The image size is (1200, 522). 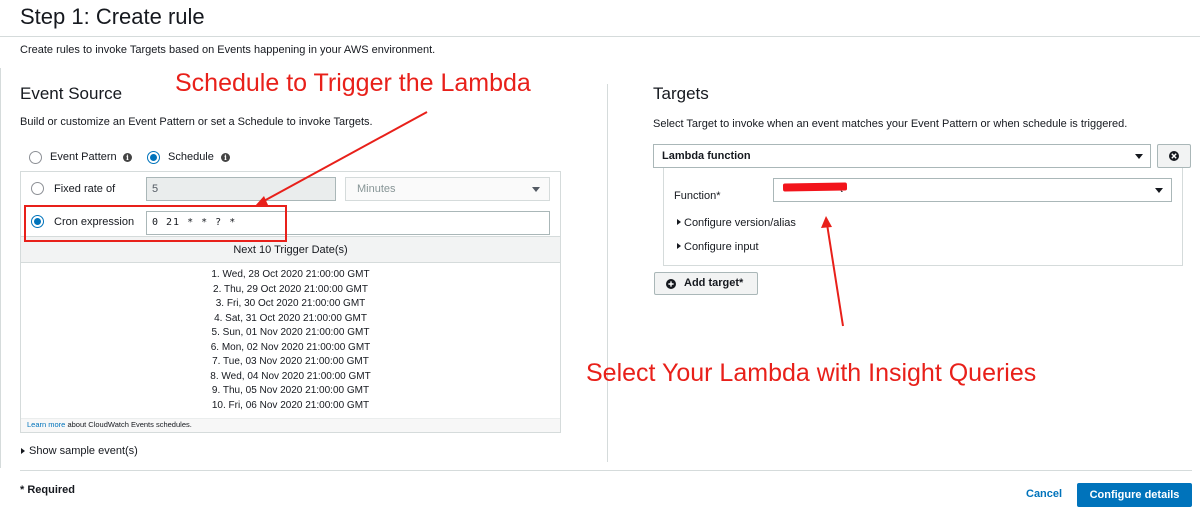 I want to click on arrow-to-function, so click(x=835, y=275).